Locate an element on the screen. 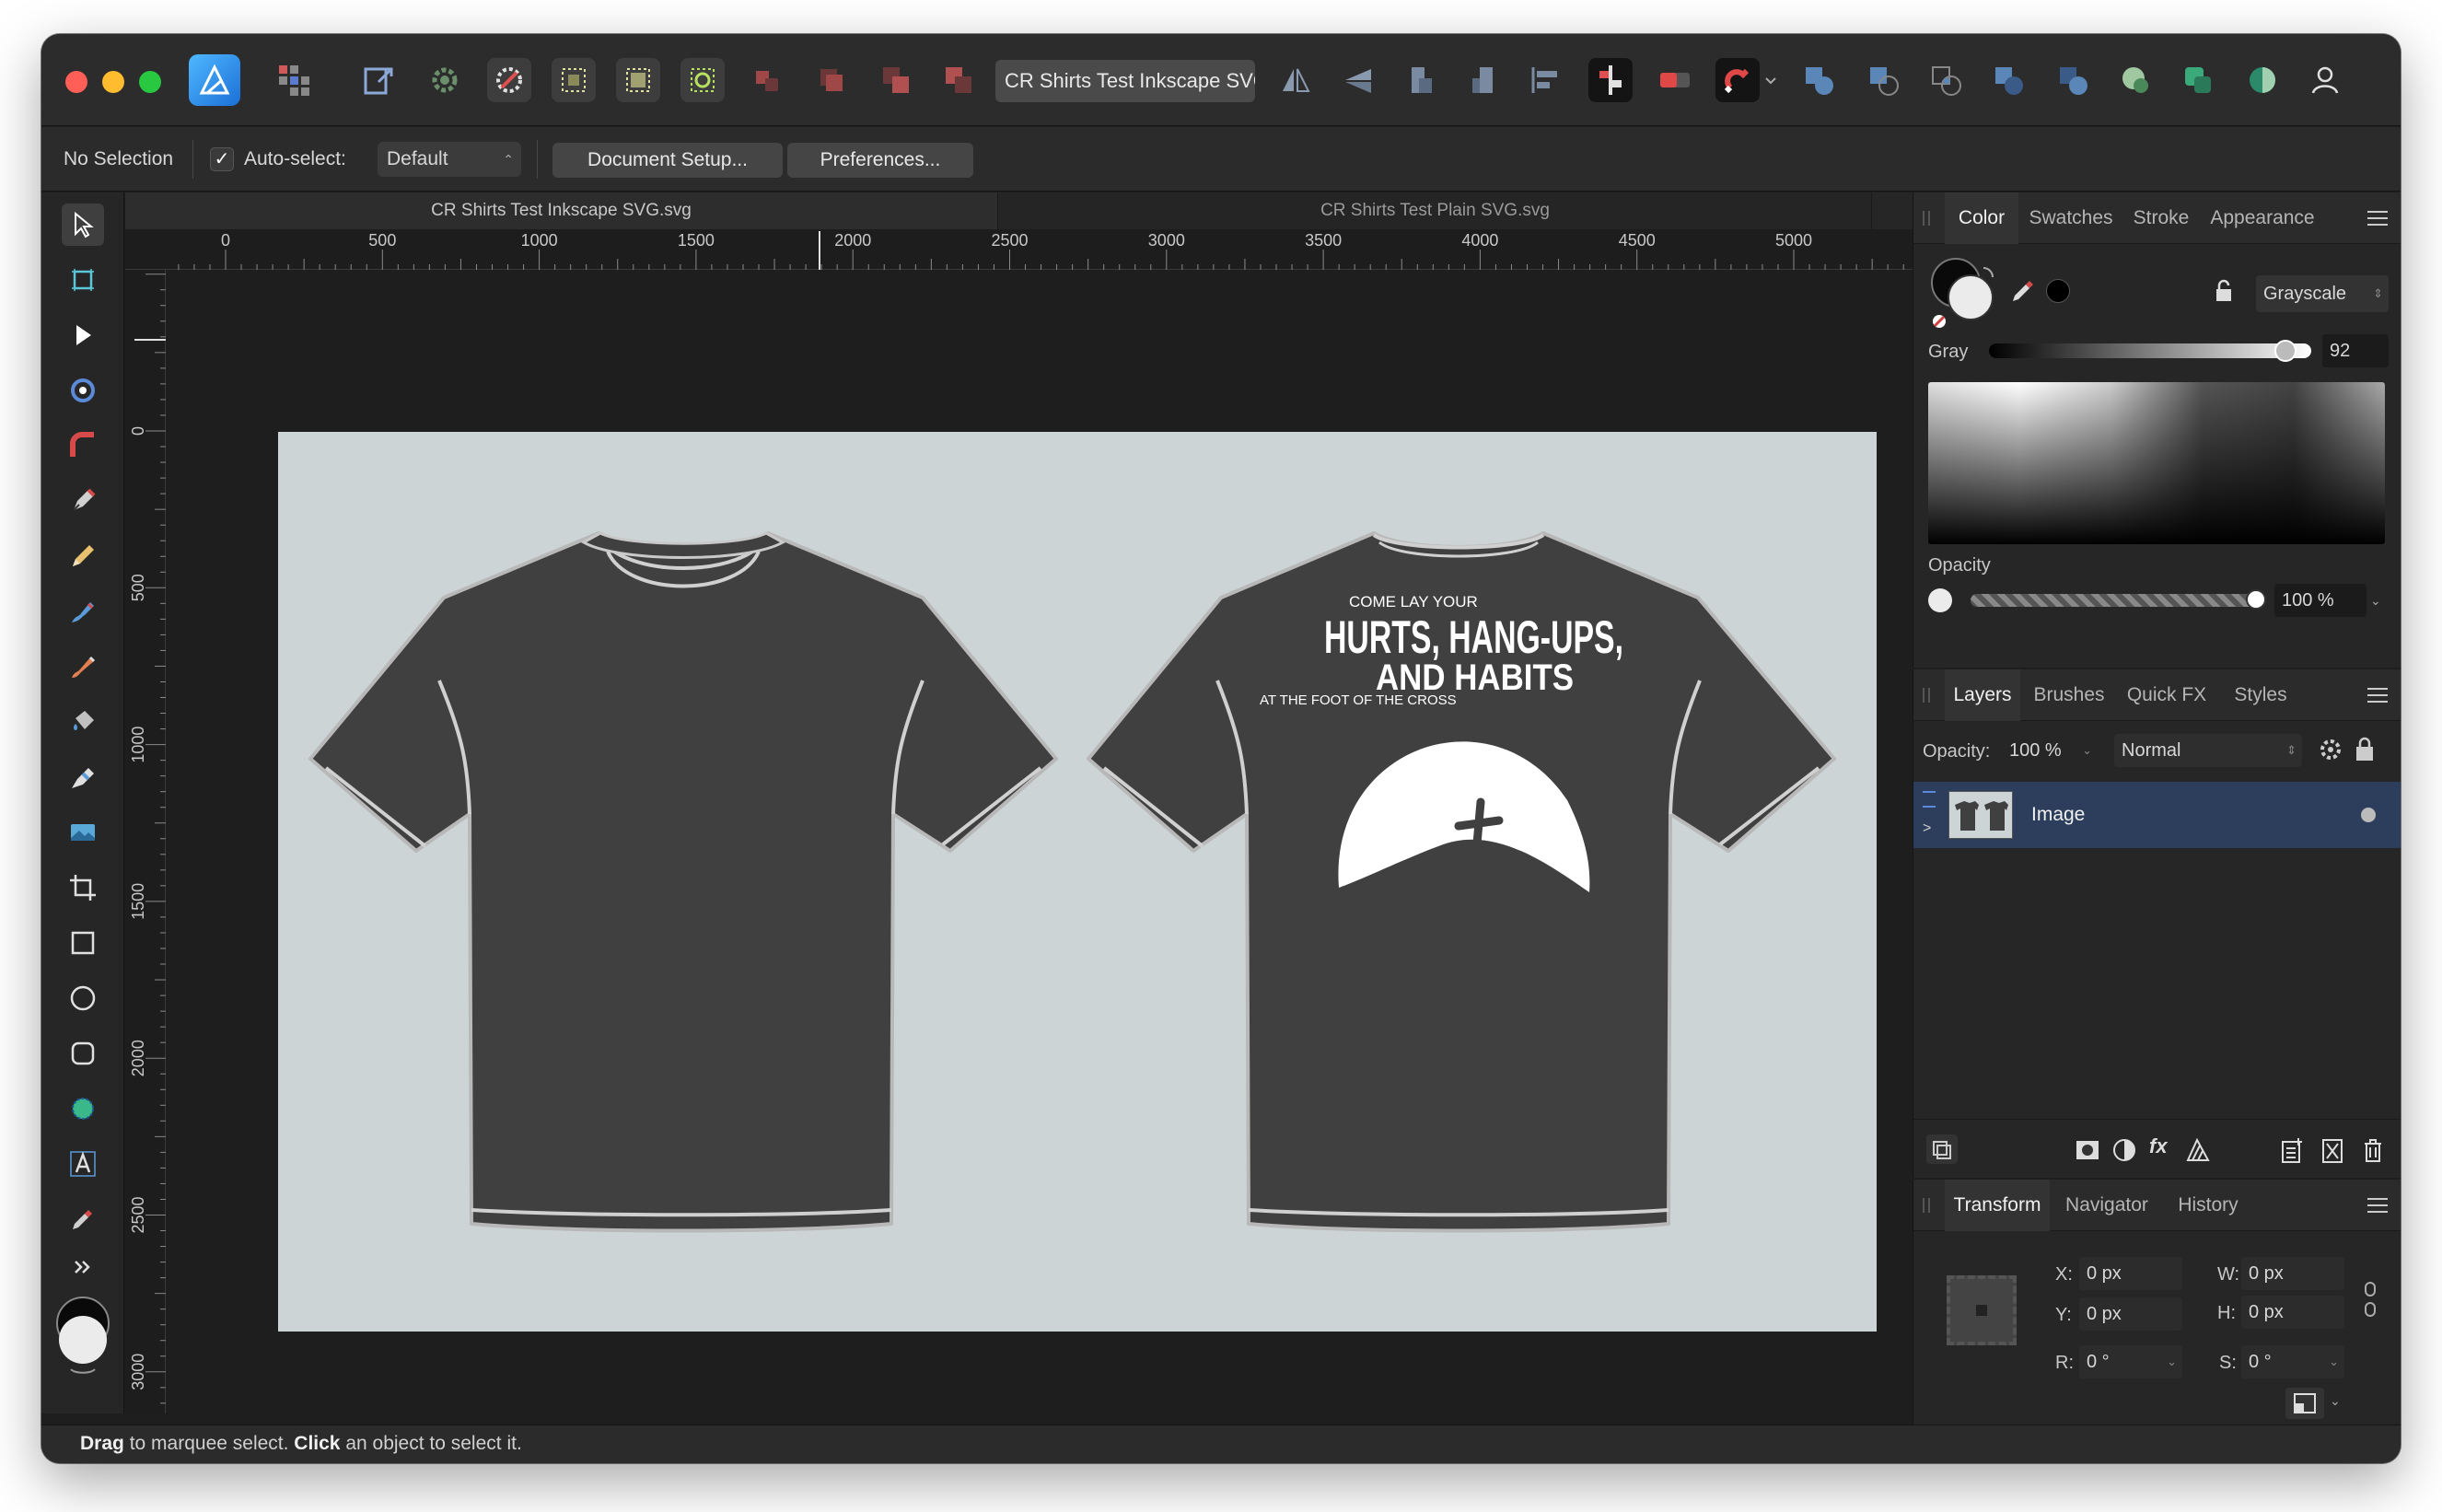  color-spectrum is located at coordinates (2156, 463).